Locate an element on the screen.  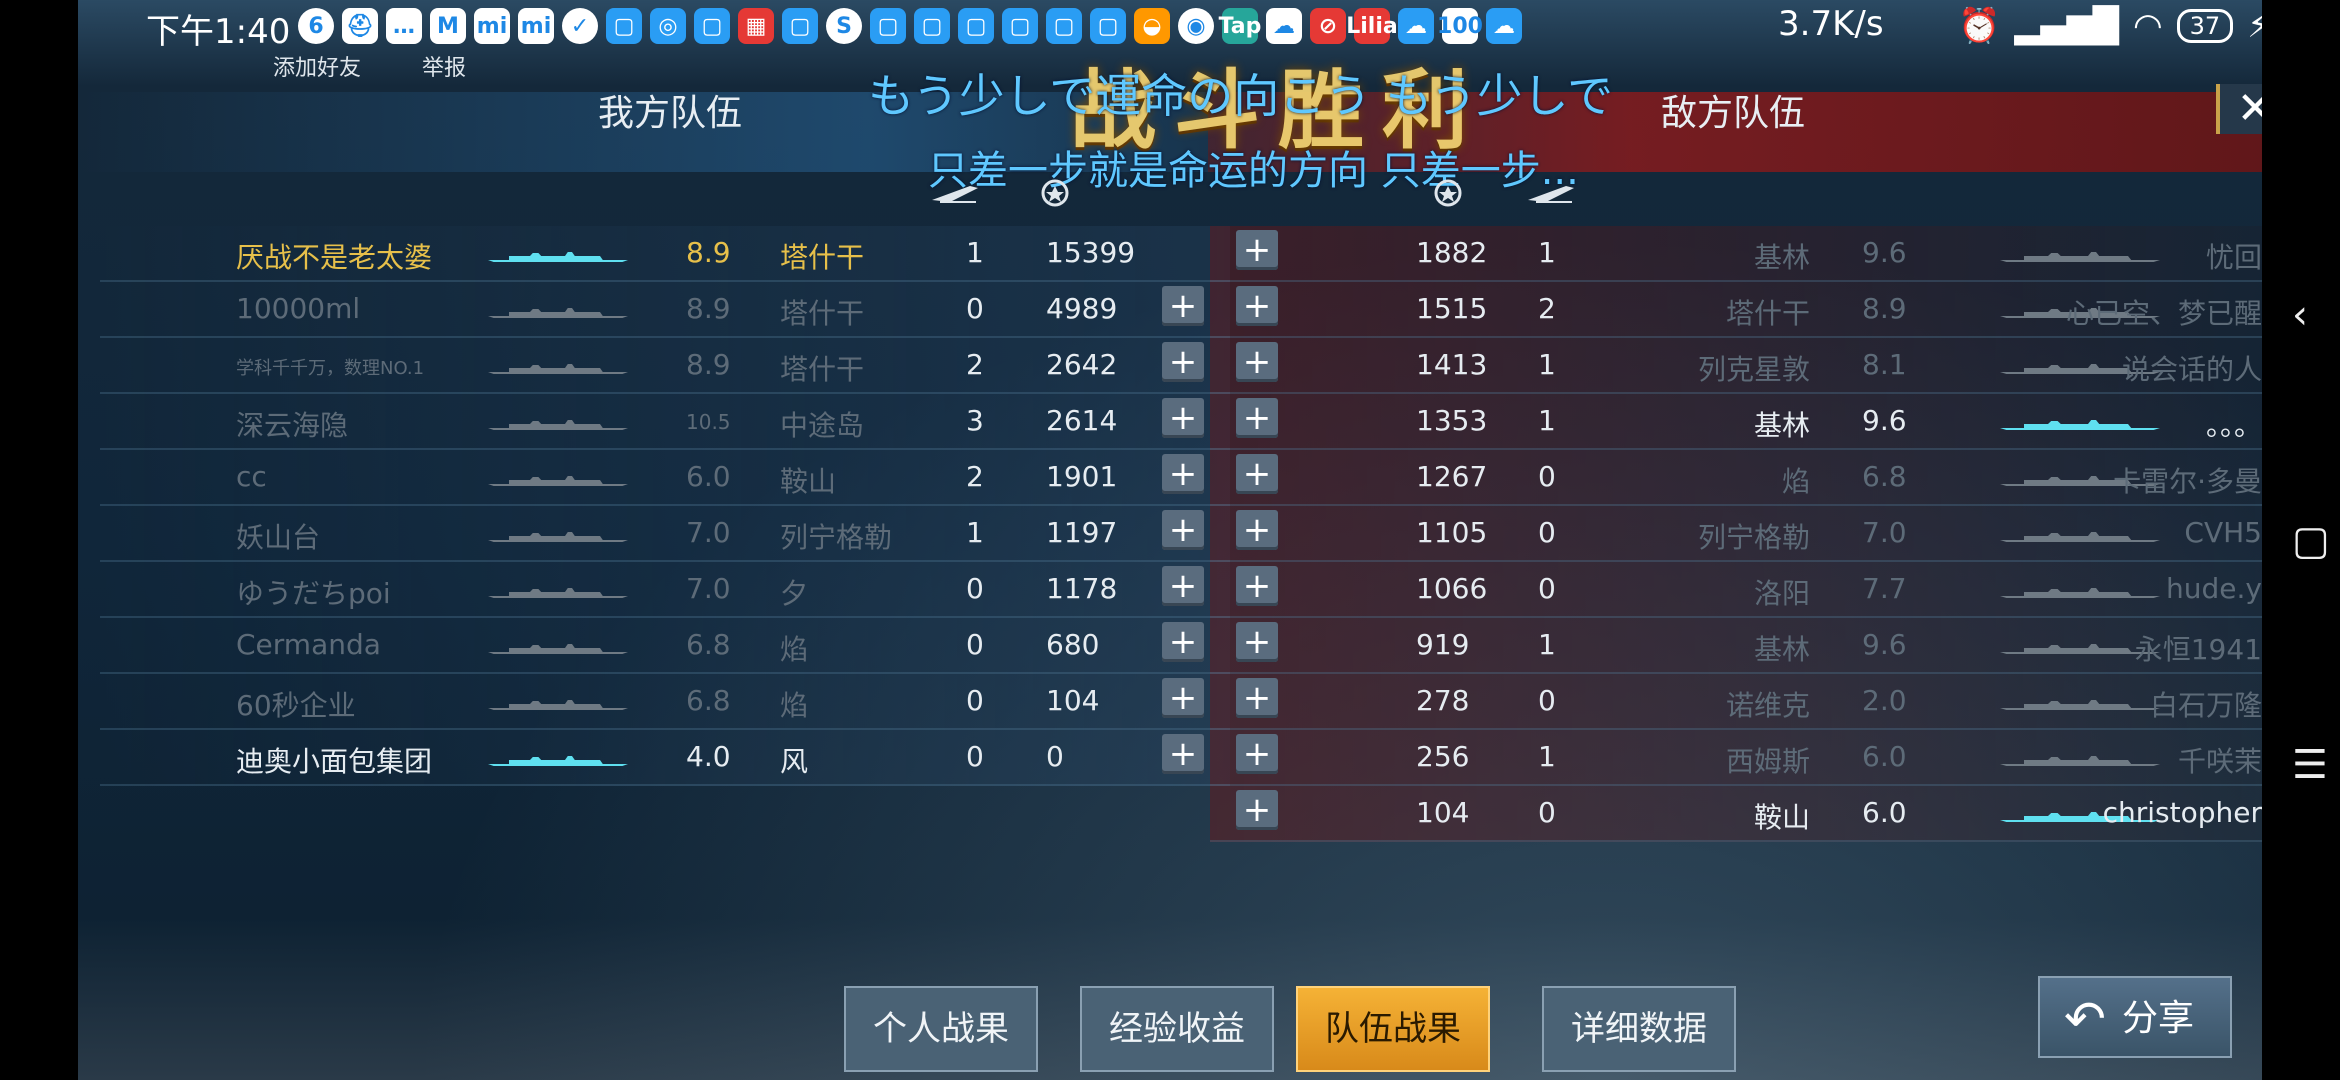
enemy-team-row: +278 0 诺维克 2.0 白石万隆 is located at coordinates (1736, 702).